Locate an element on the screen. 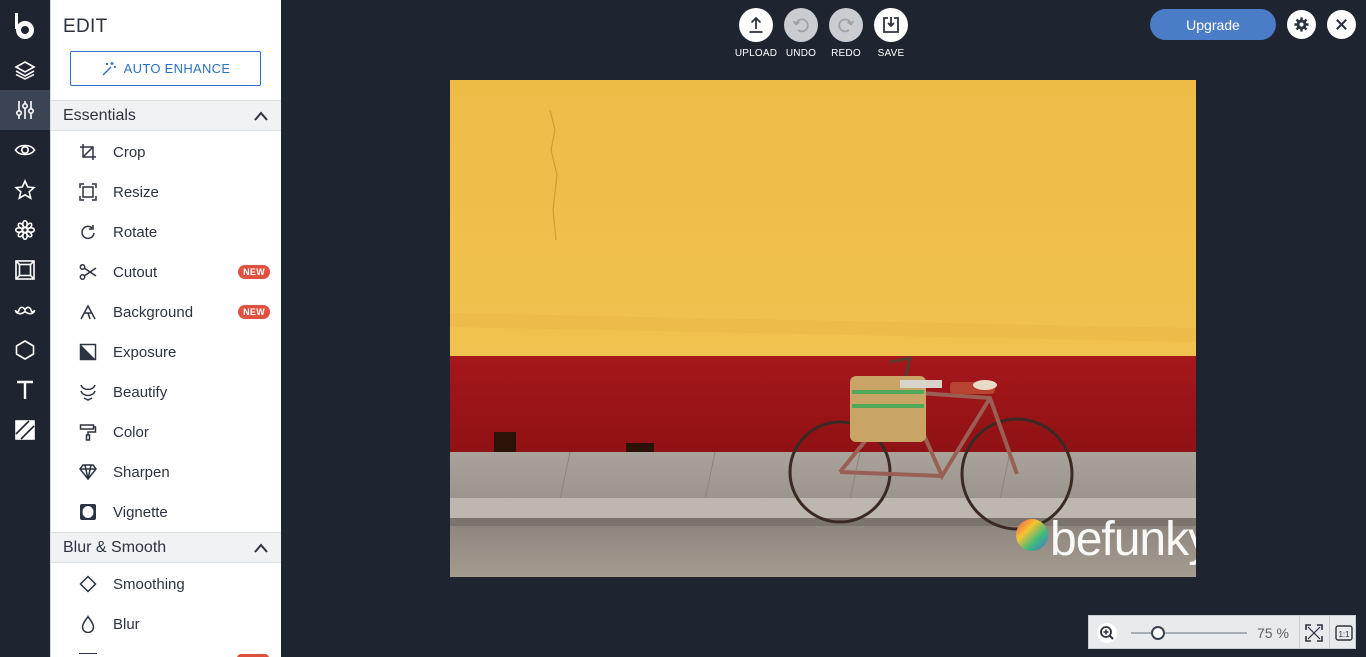  zoom-slider-knob is located at coordinates (1157, 633).